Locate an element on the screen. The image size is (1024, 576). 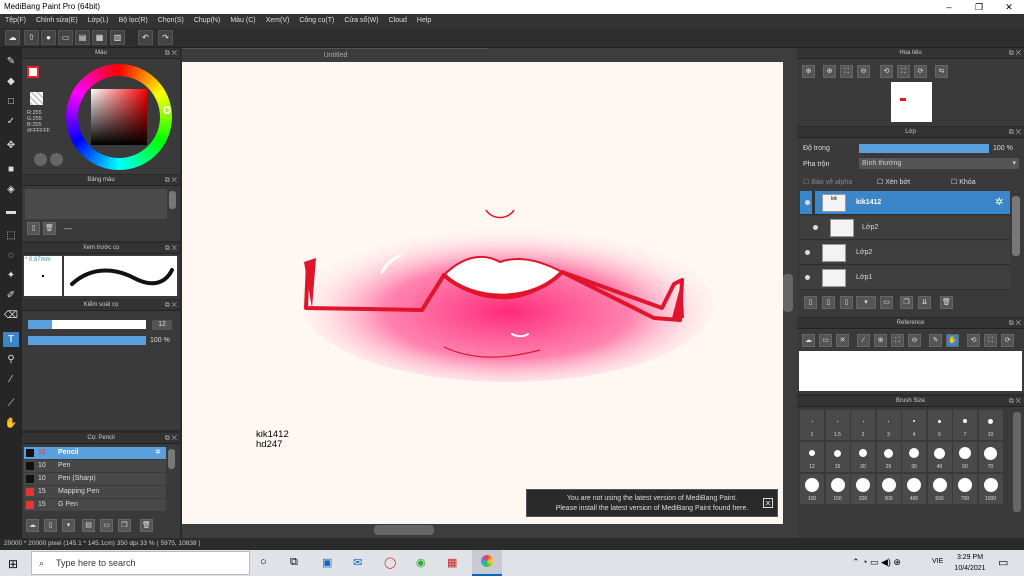
windows-start-icon: ⊞ is located at coordinates (13, 564).